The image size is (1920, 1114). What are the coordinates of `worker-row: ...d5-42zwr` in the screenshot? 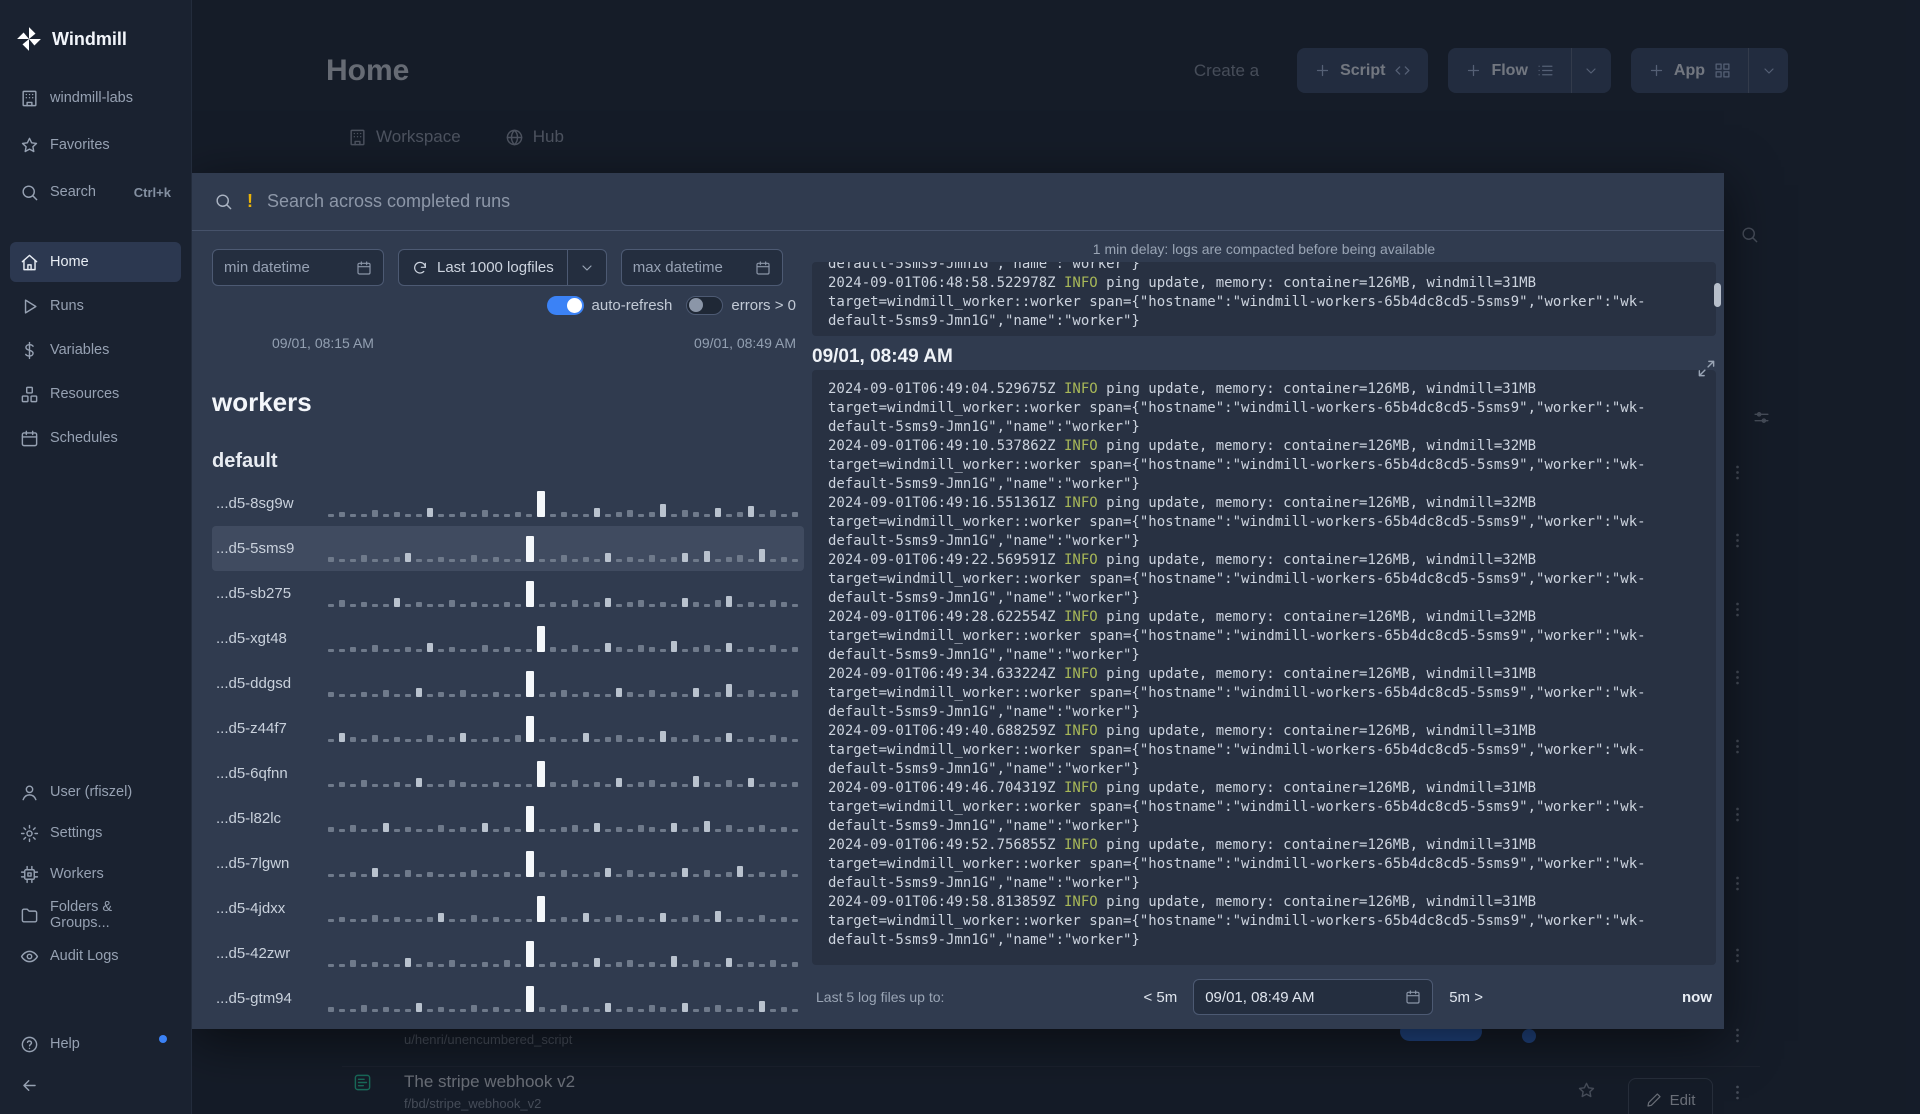 It's located at (508, 953).